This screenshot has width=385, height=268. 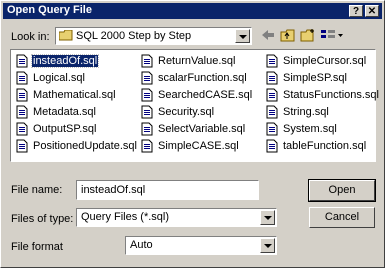 I want to click on folder-icon, so click(x=65, y=35).